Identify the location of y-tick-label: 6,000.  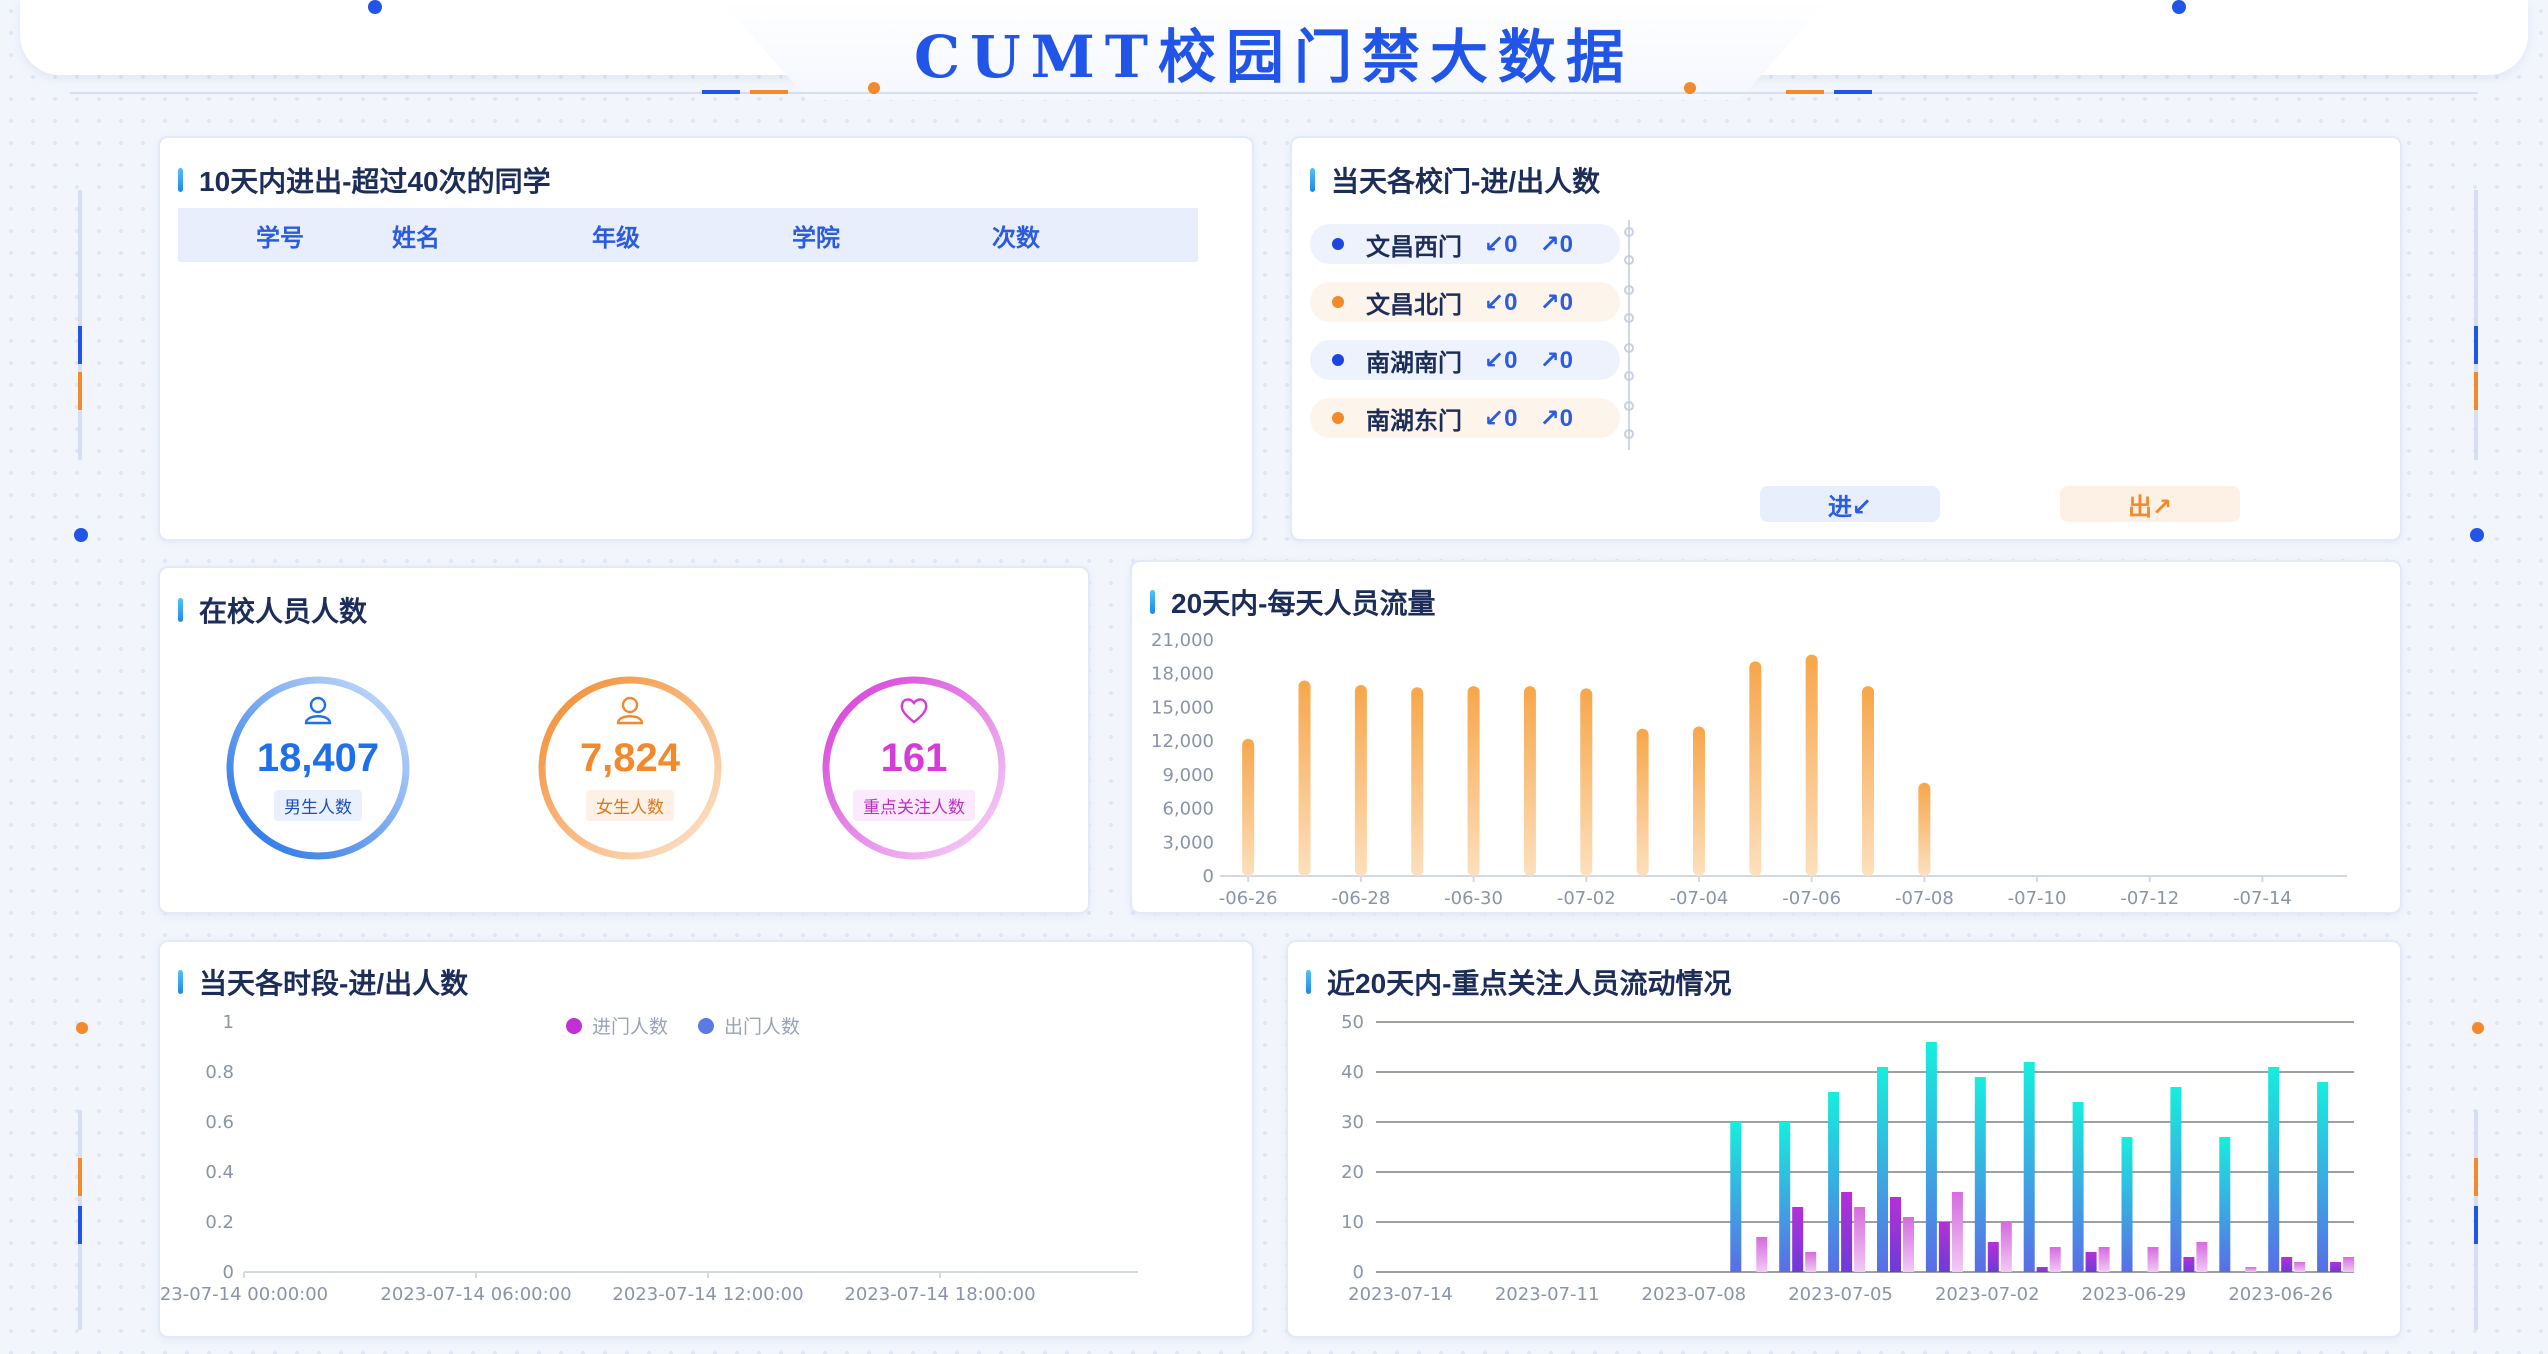
(1188, 809).